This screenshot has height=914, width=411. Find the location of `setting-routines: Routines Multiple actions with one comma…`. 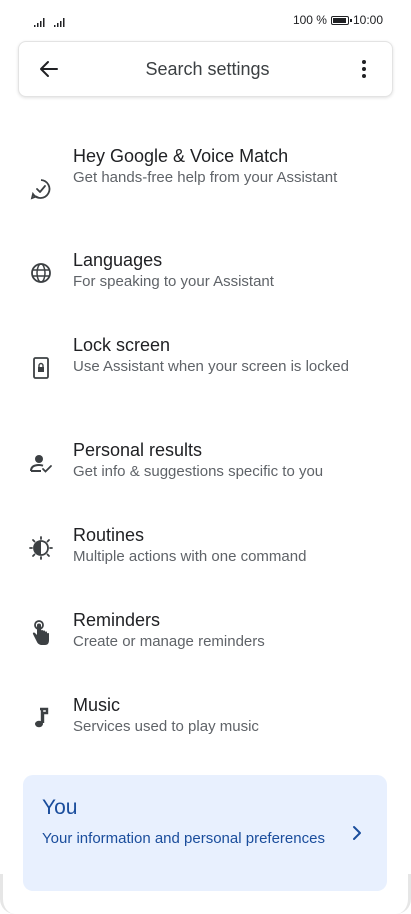

setting-routines: Routines Multiple actions with one comma… is located at coordinates (205, 545).